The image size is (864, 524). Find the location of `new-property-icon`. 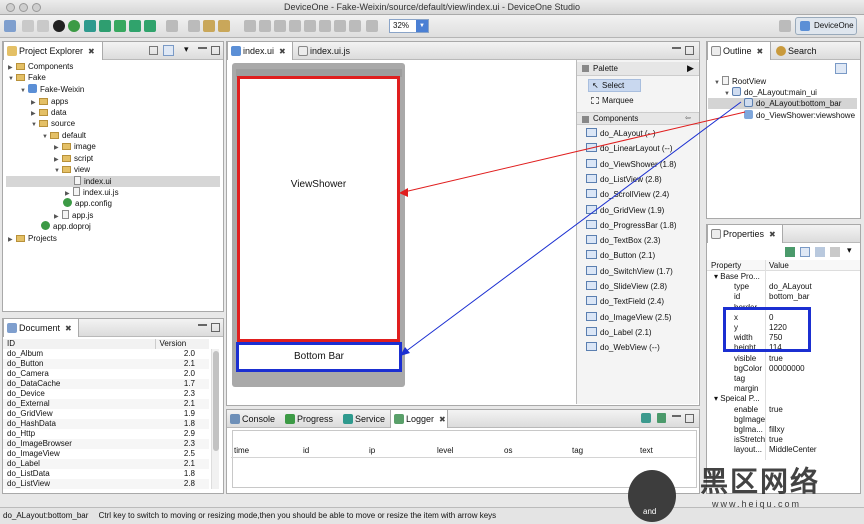

new-property-icon is located at coordinates (790, 252).